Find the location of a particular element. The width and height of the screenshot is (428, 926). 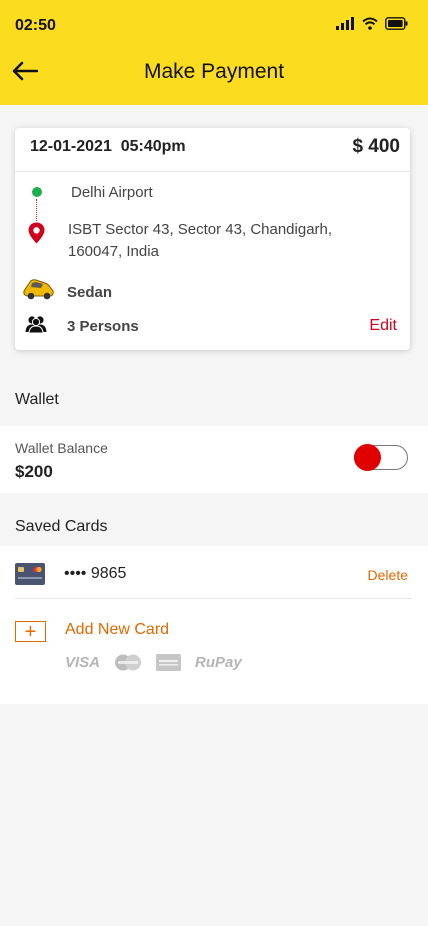

mastercard-logo-icon is located at coordinates (128, 662).